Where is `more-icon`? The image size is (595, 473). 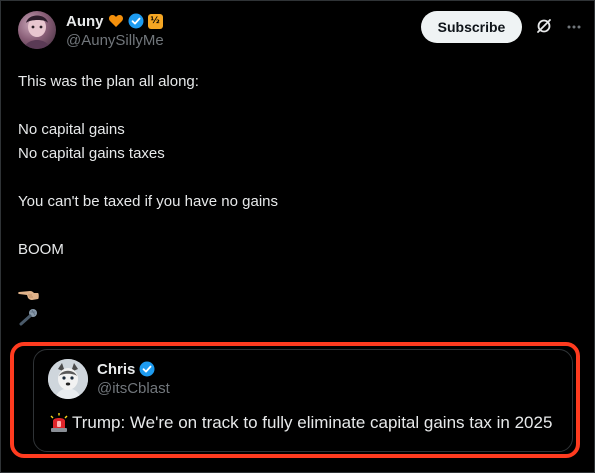
more-icon is located at coordinates (574, 27).